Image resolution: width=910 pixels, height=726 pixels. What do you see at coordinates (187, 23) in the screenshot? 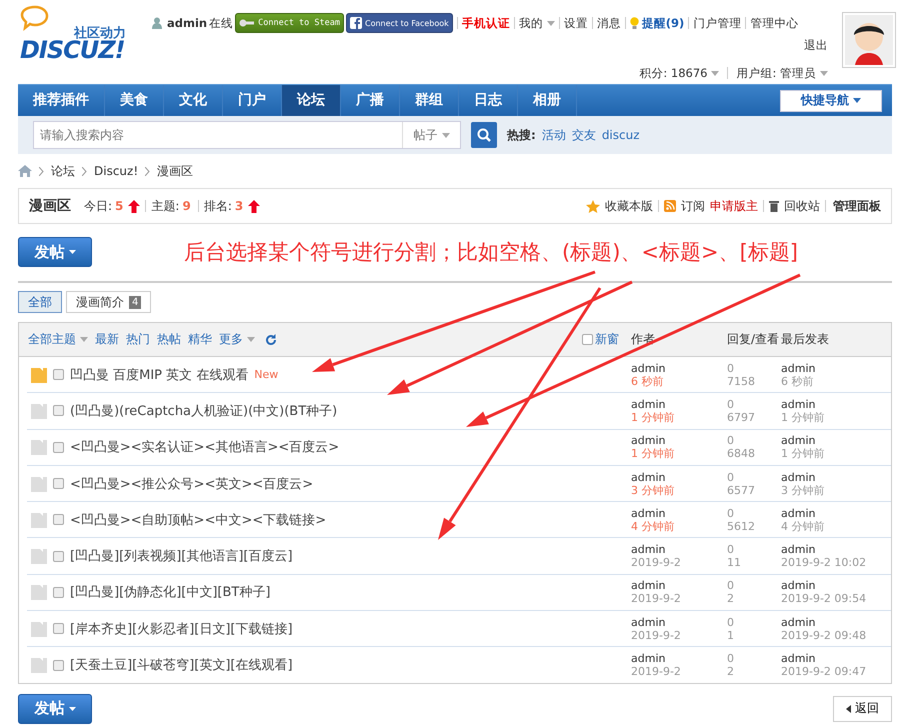
I see `username-link: admin` at bounding box center [187, 23].